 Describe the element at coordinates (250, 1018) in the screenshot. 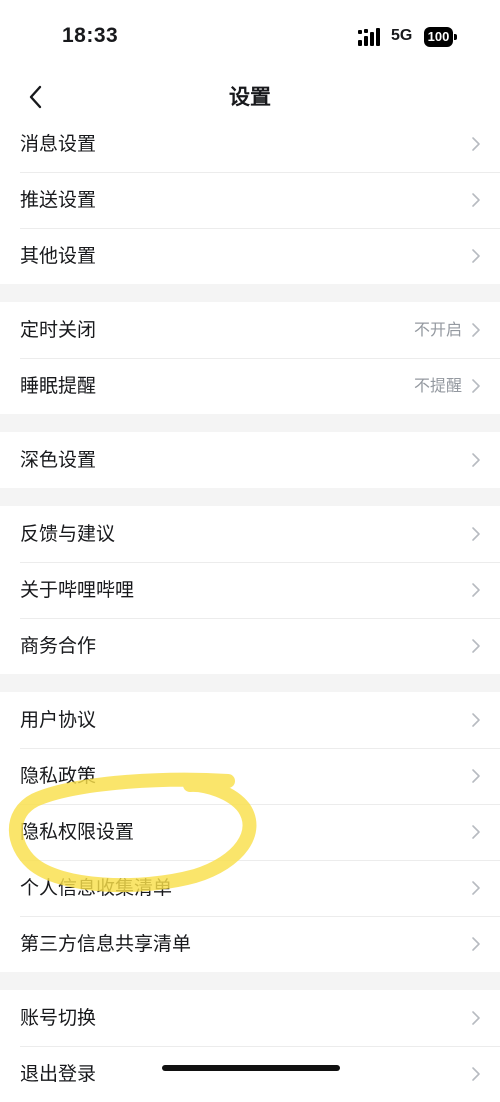

I see `settings-row-switch-account: 账号切换` at that location.